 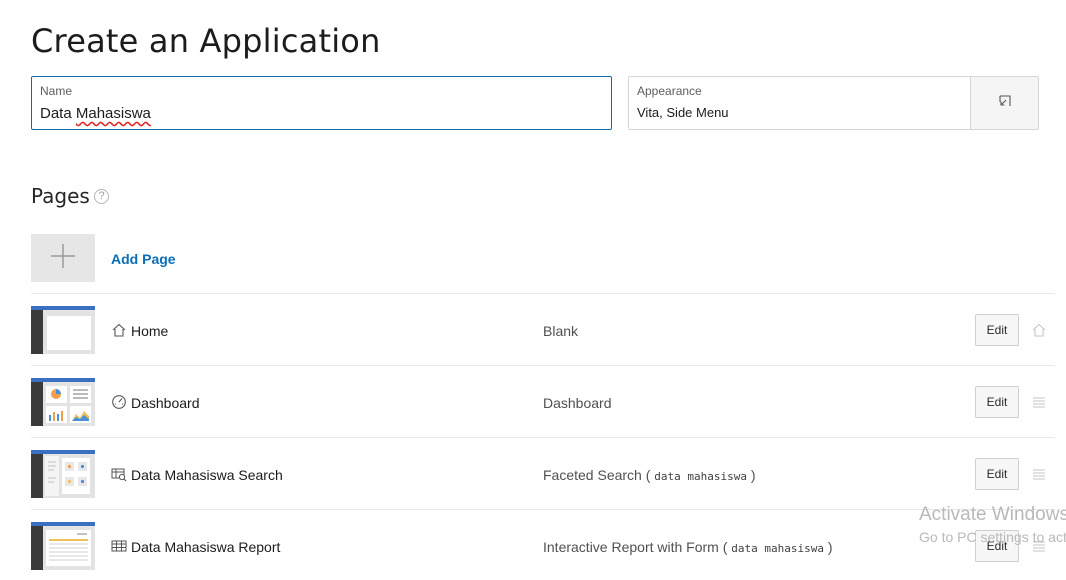 I want to click on interactive-report-thumbnail, so click(x=63, y=546).